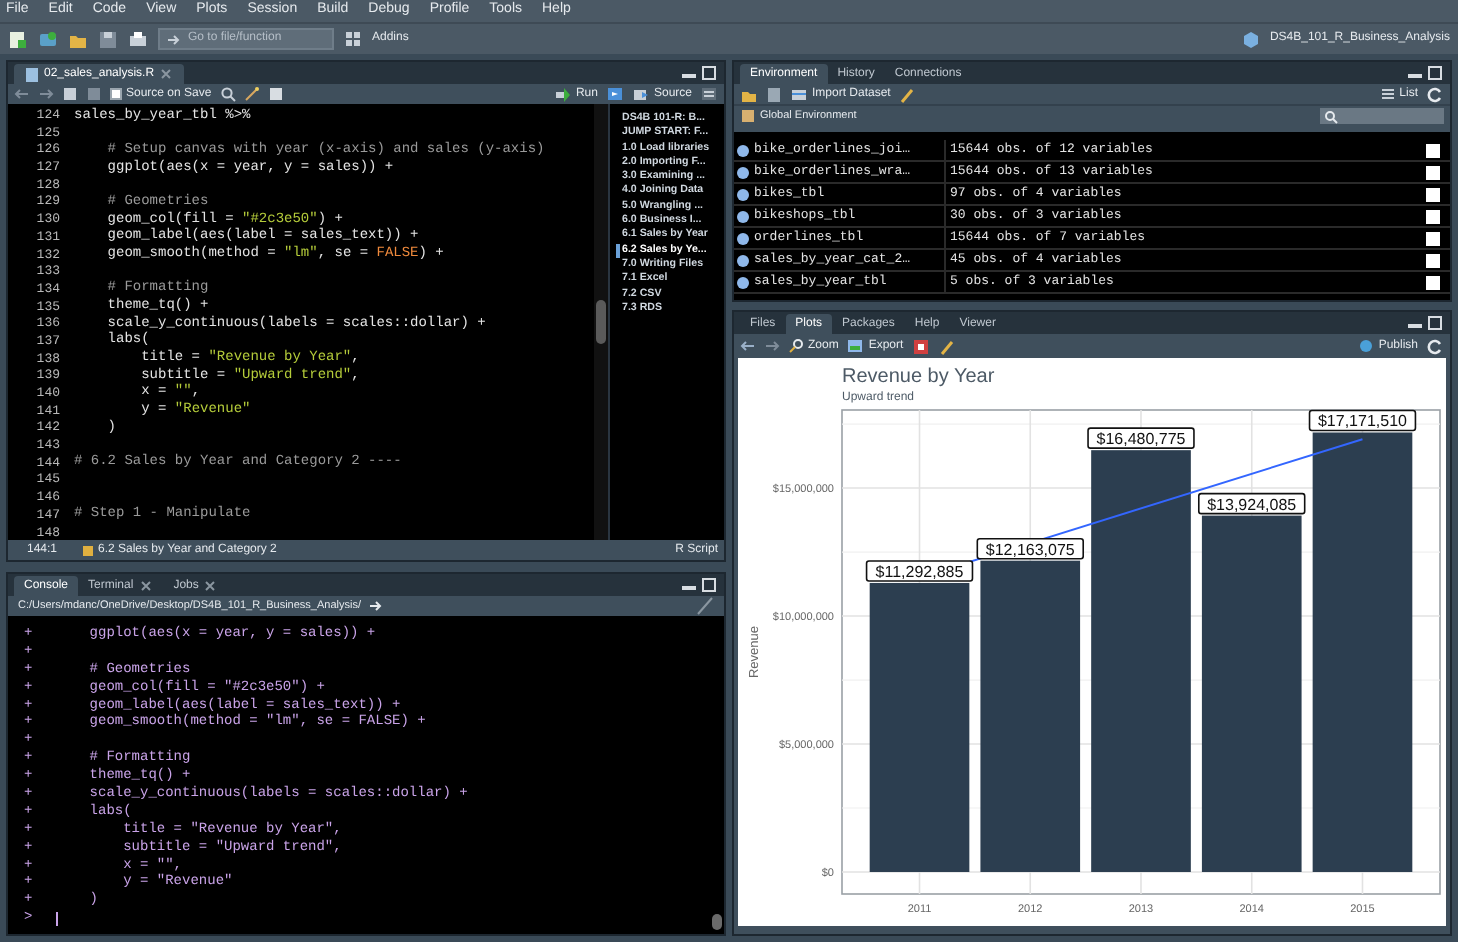 This screenshot has width=1458, height=942. What do you see at coordinates (251, 94) in the screenshot?
I see `wand-icon` at bounding box center [251, 94].